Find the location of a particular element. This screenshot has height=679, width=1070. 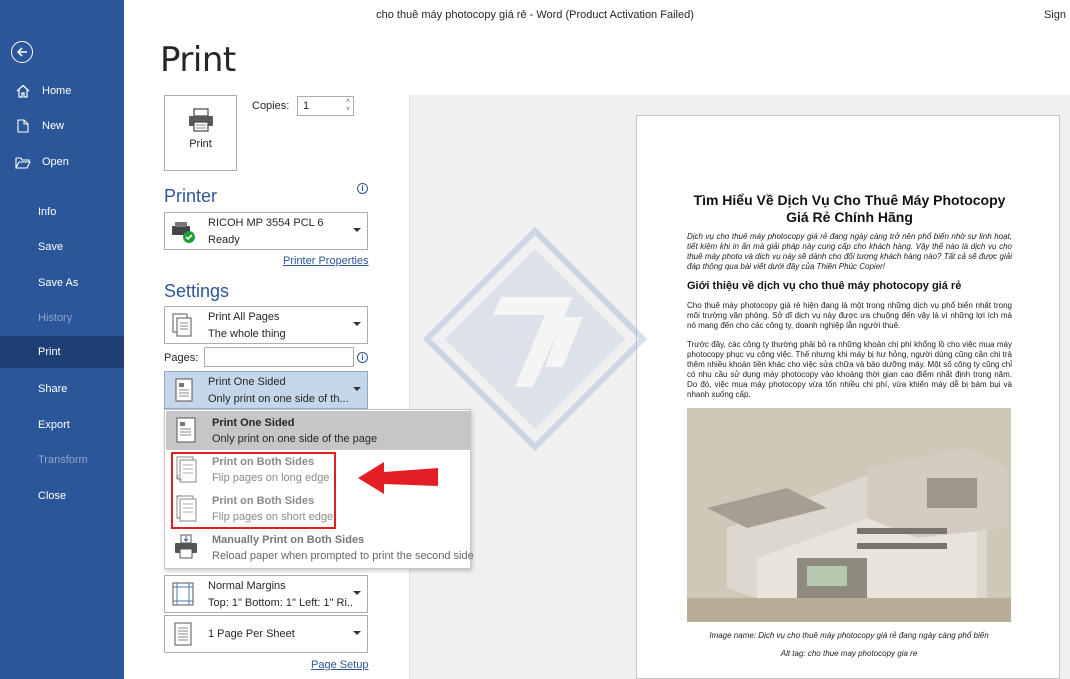

sidebar-item-label: Save is located at coordinates (51, 247).